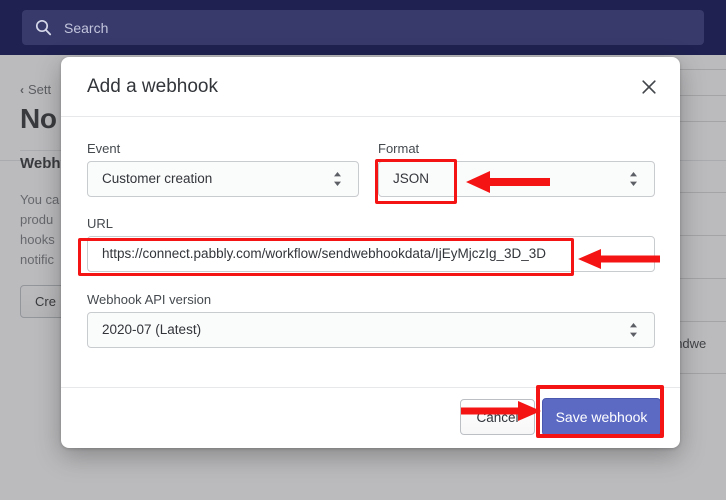 Image resolution: width=726 pixels, height=500 pixels. I want to click on api-version-select: 2020-07 (Latest), so click(371, 330).